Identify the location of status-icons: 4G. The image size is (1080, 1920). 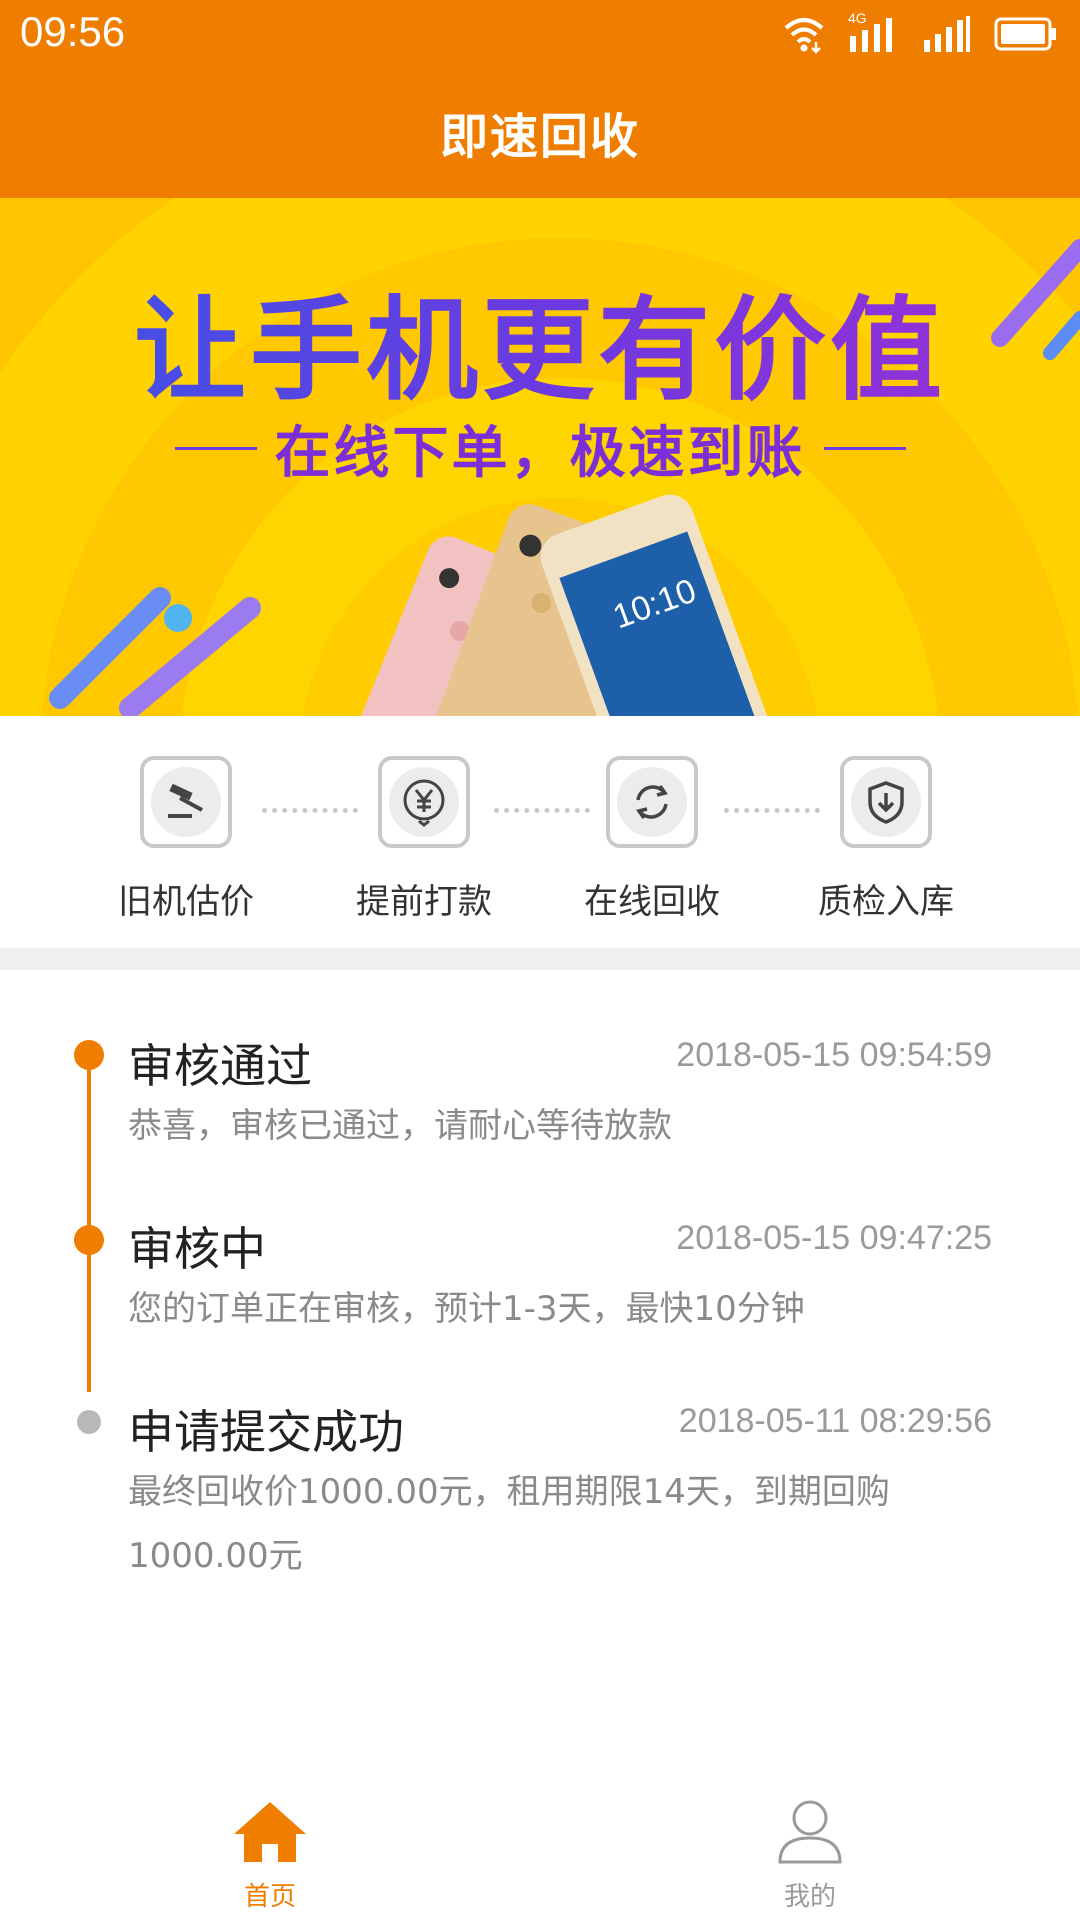
(920, 33).